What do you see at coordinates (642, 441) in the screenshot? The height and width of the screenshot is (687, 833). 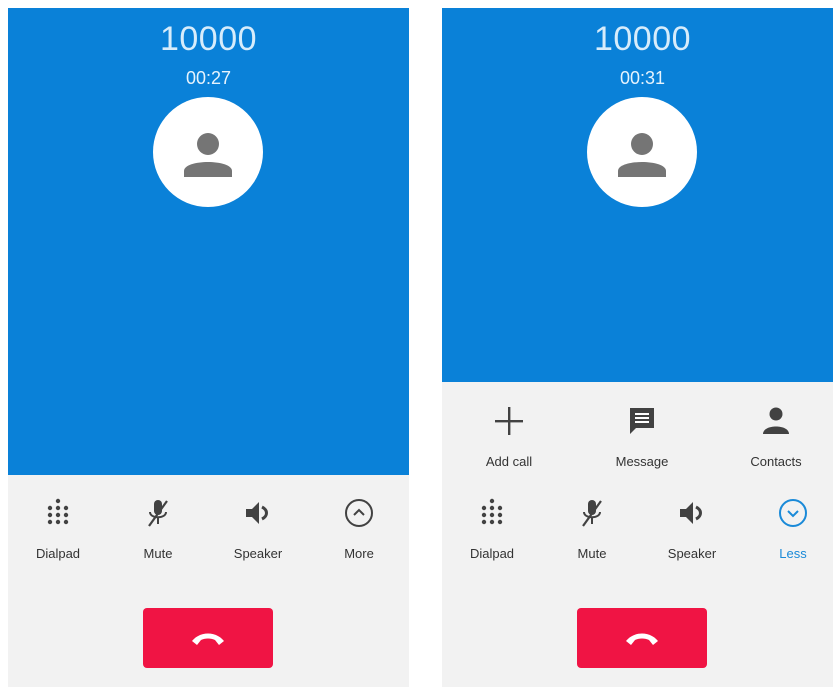 I see `message-button: Message` at bounding box center [642, 441].